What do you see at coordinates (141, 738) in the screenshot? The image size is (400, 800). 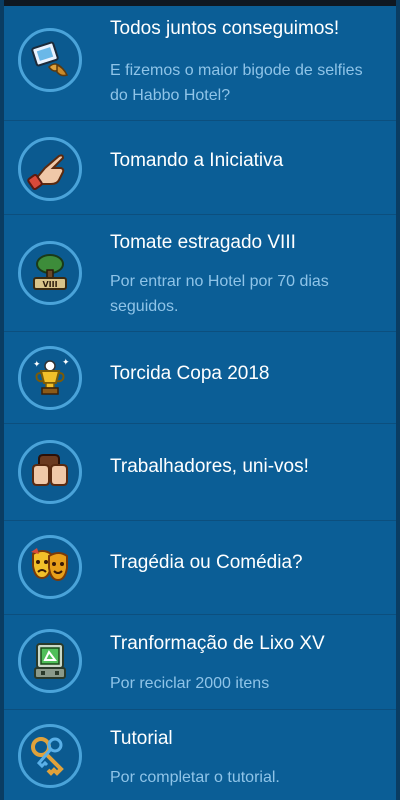 I see `achievement-title: Tutorial` at bounding box center [141, 738].